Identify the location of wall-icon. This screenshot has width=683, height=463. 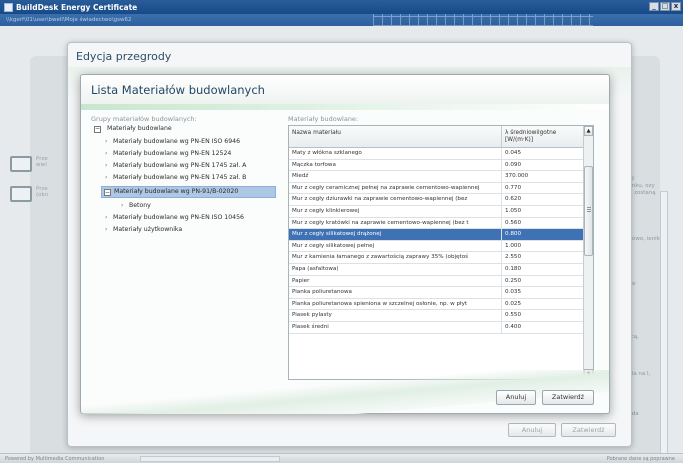
(21, 164).